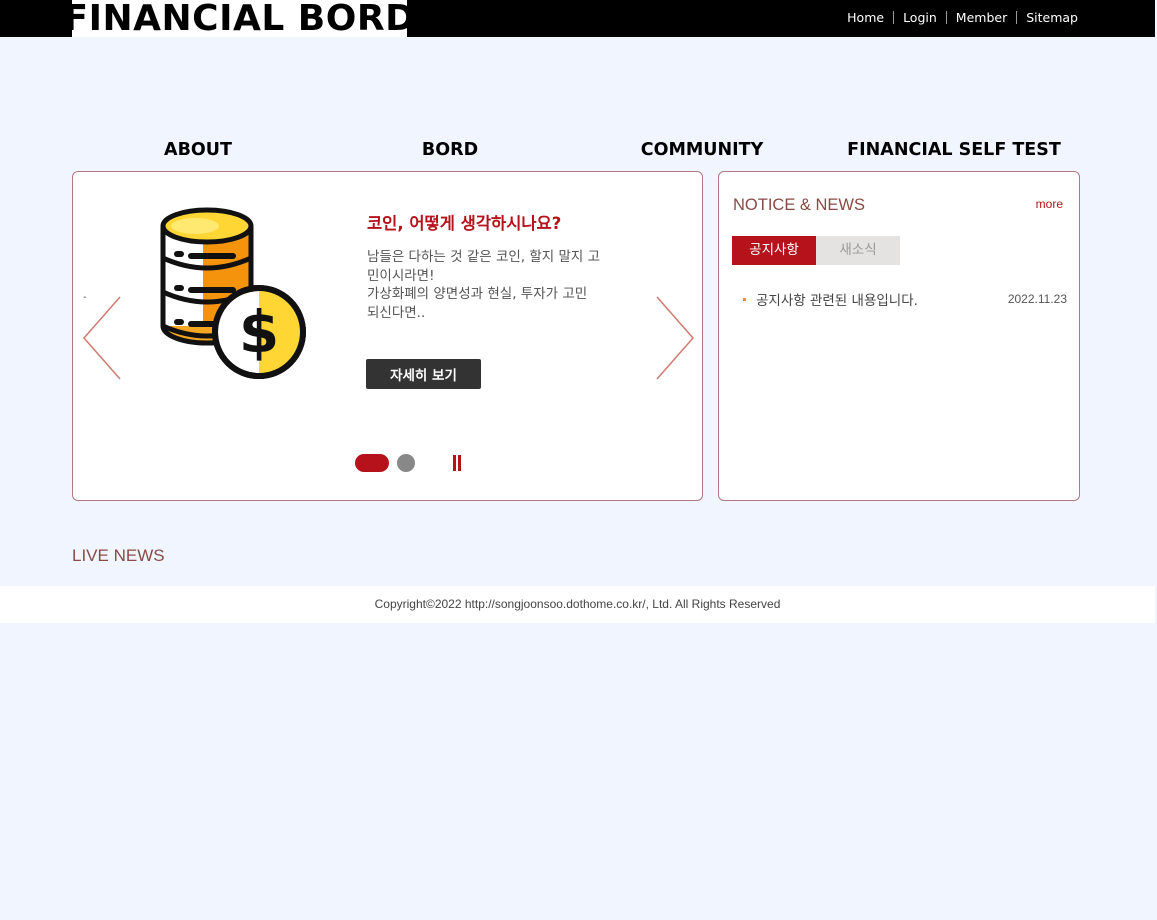 The width and height of the screenshot is (1157, 920). I want to click on site-logo: FINANCIAL BORD, so click(239, 18).